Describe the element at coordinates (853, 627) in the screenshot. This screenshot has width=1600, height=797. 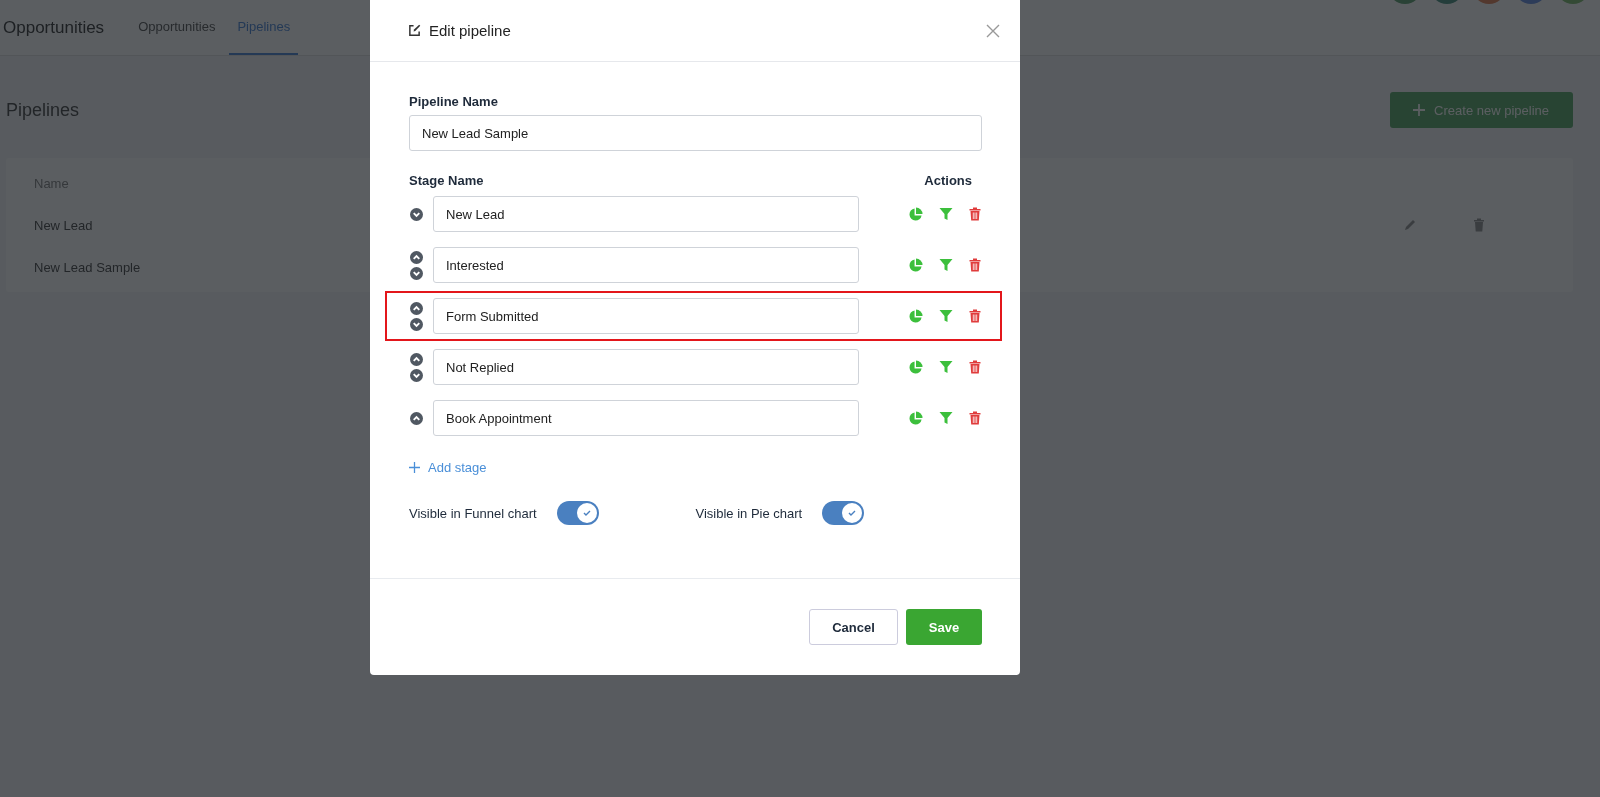
I see `cancel-button: Cancel` at that location.